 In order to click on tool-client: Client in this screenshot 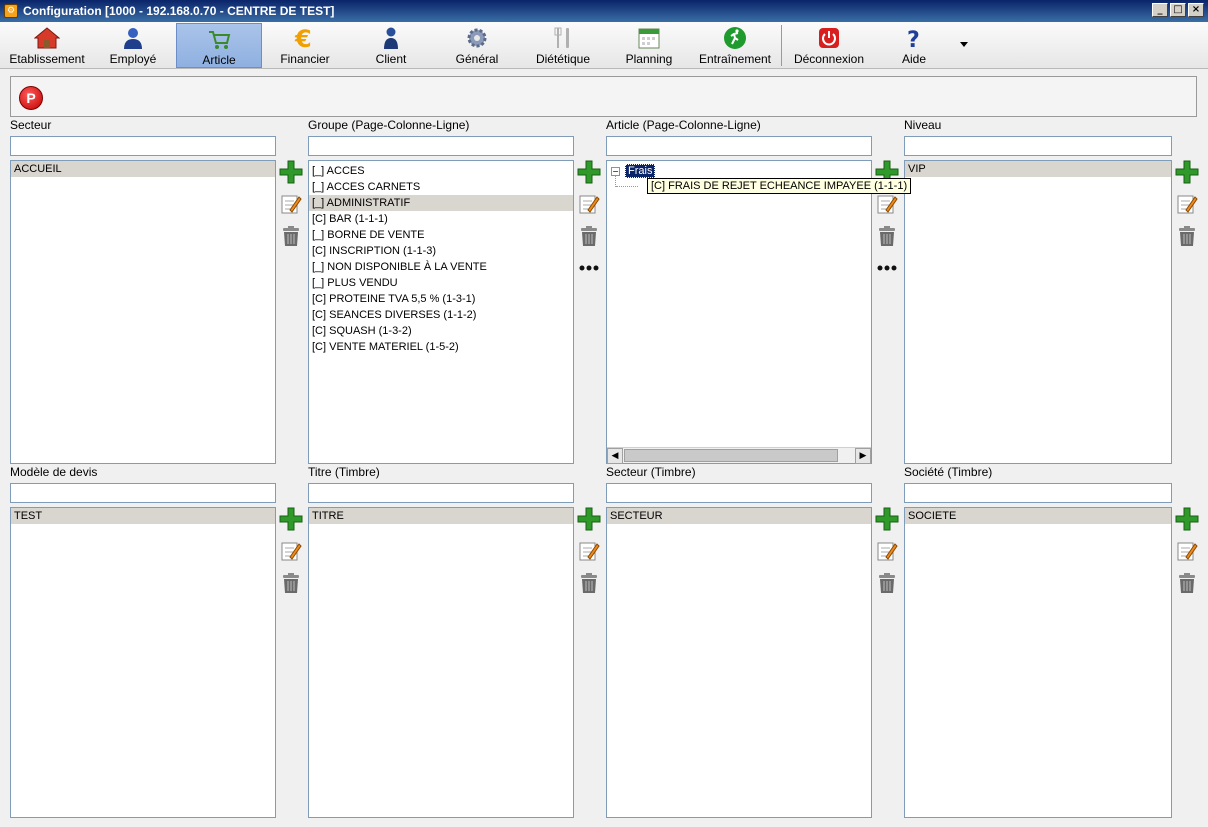, I will do `click(391, 45)`.